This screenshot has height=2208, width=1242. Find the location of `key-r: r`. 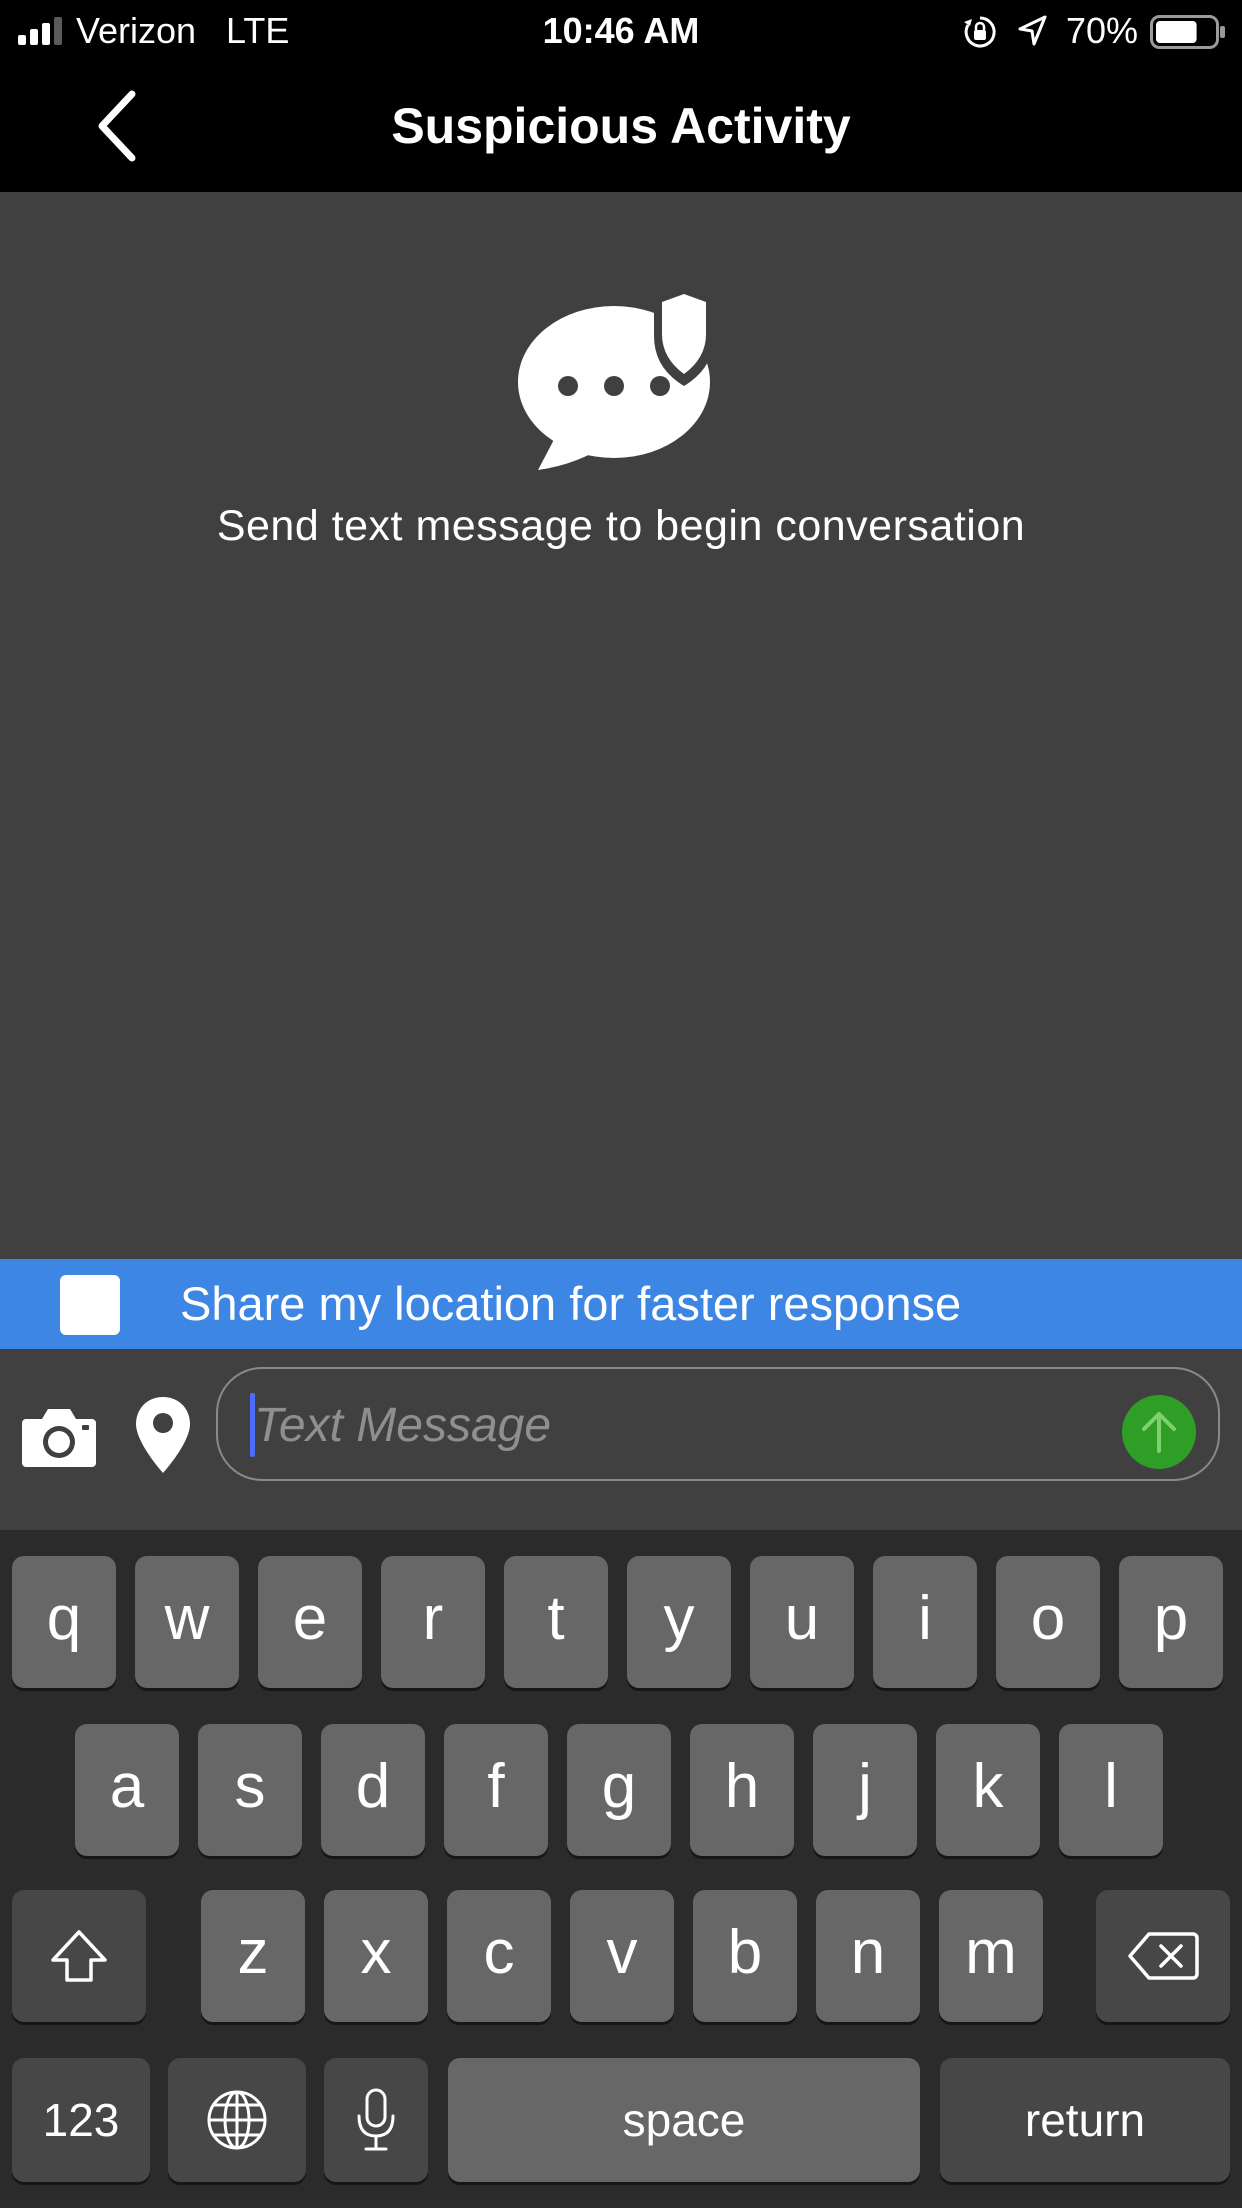

key-r: r is located at coordinates (433, 1622).